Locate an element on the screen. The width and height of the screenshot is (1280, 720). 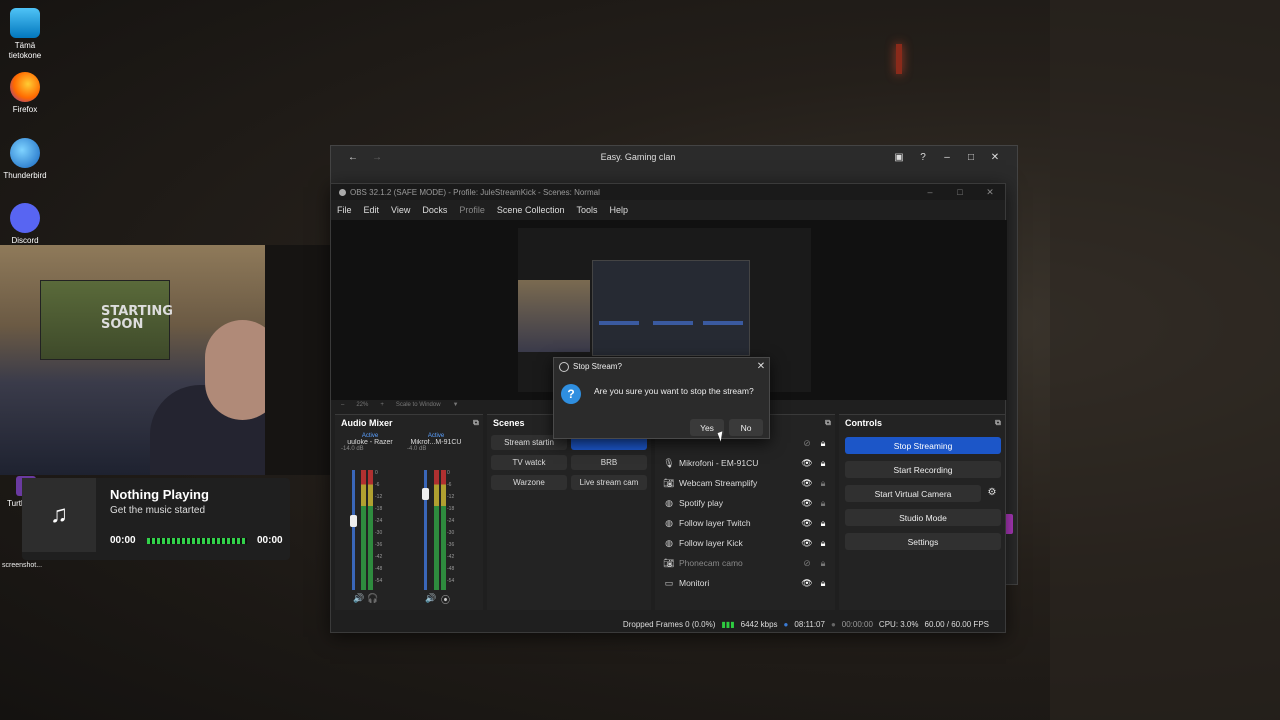
zoom-in-icon: + is located at coordinates (382, 405).